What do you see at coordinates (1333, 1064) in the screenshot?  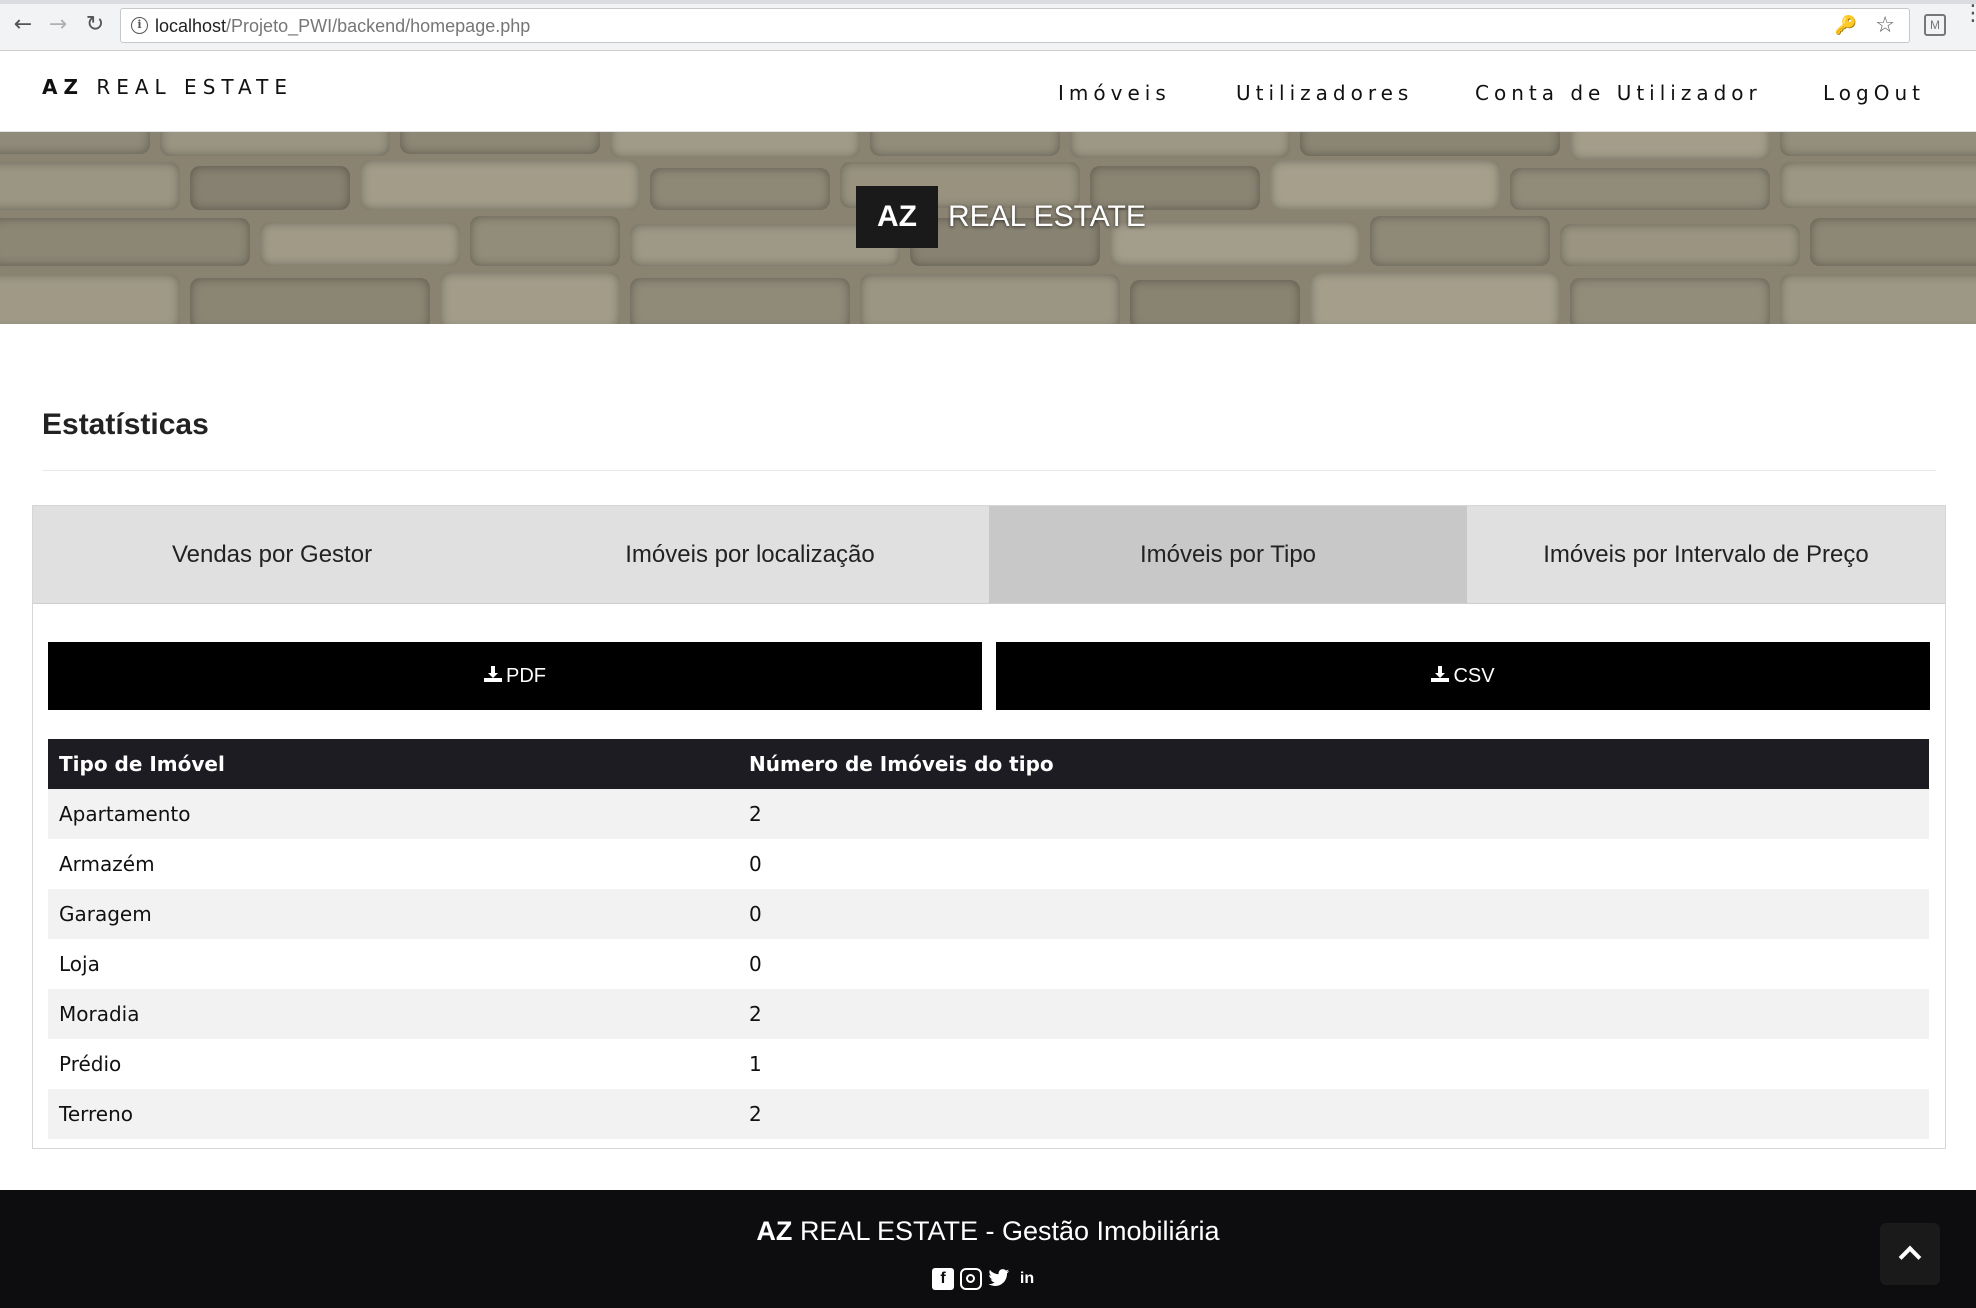 I see `cell-numero: 1` at bounding box center [1333, 1064].